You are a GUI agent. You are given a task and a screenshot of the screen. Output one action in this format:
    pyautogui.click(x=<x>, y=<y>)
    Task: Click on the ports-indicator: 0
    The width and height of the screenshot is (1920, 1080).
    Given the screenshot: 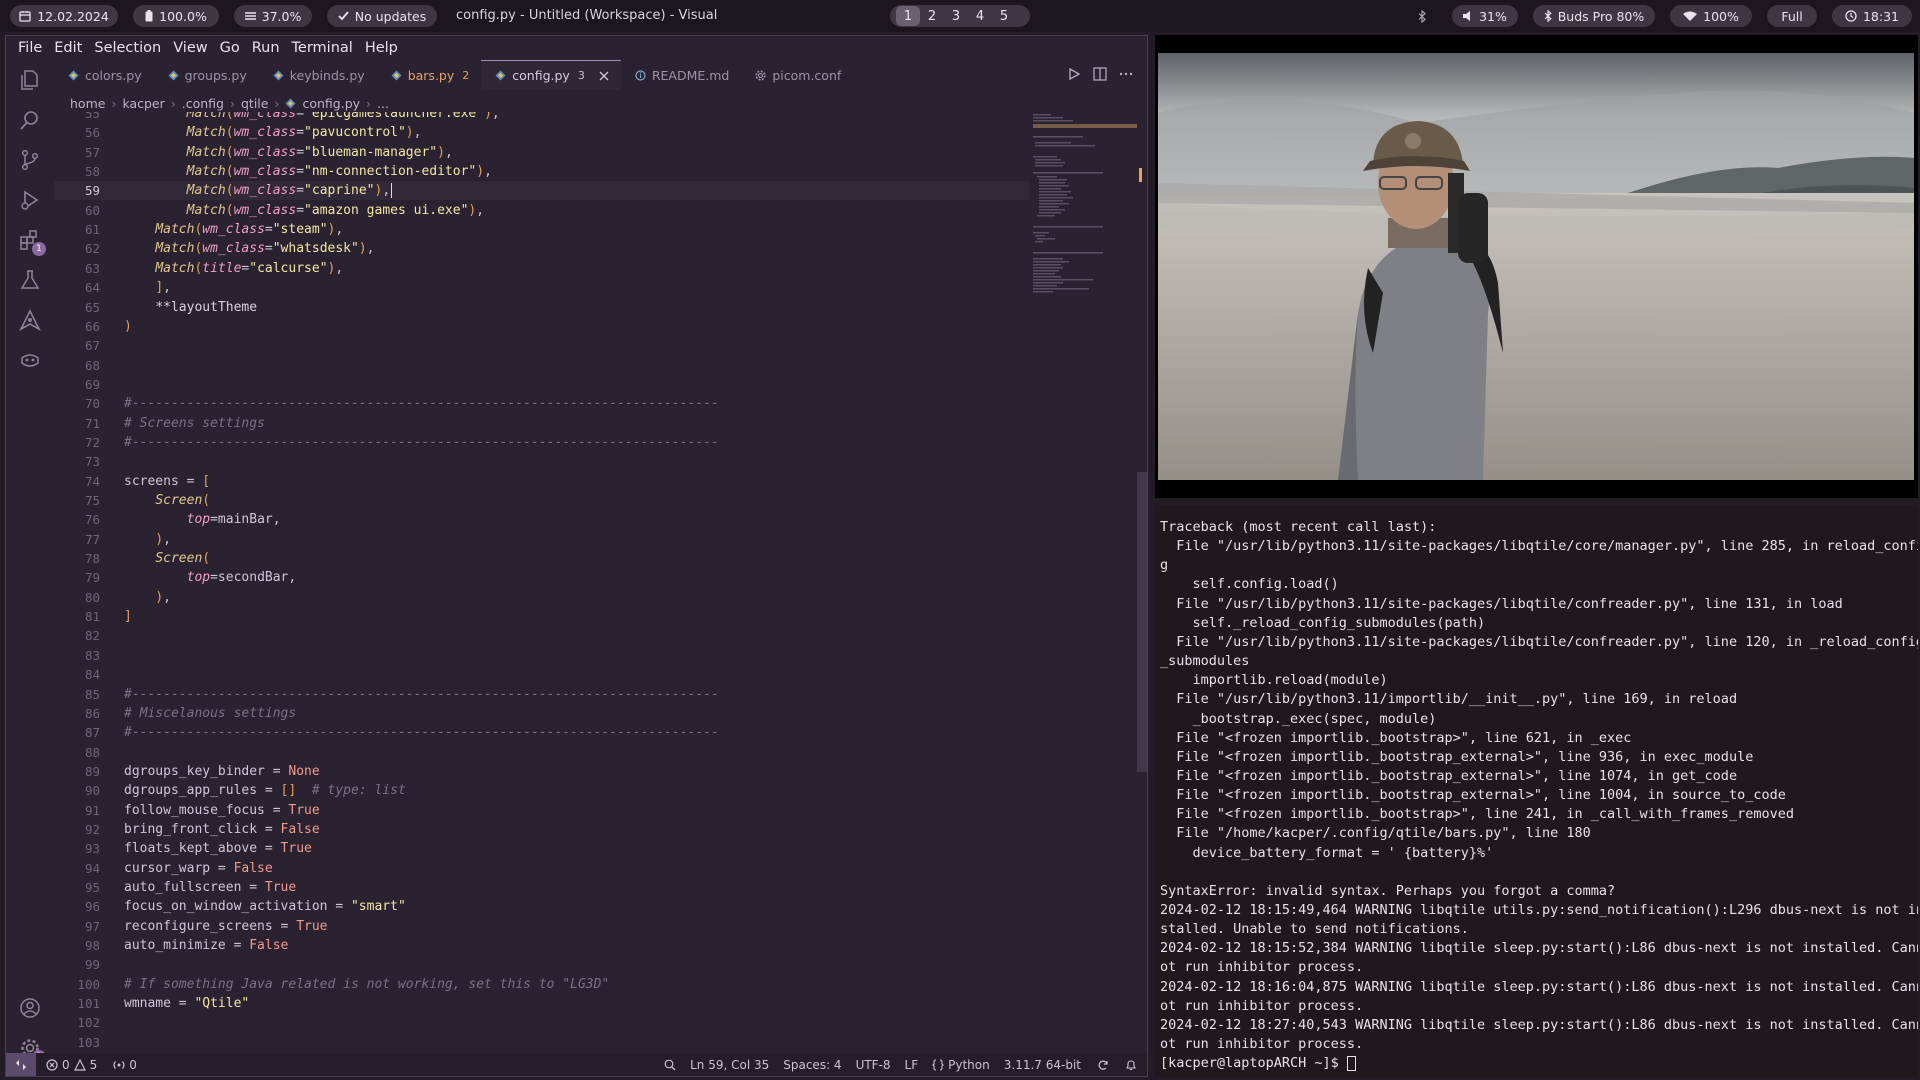 What is the action you would take?
    pyautogui.click(x=125, y=1065)
    